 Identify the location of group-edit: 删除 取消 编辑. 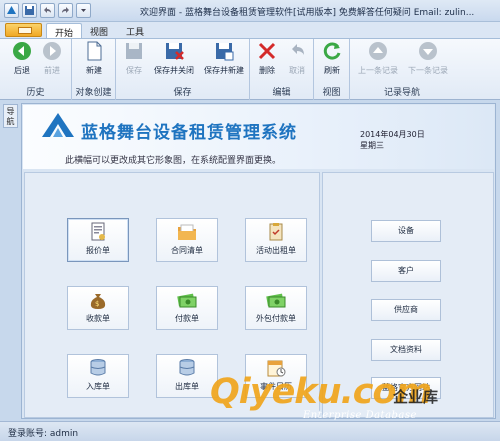
(282, 69).